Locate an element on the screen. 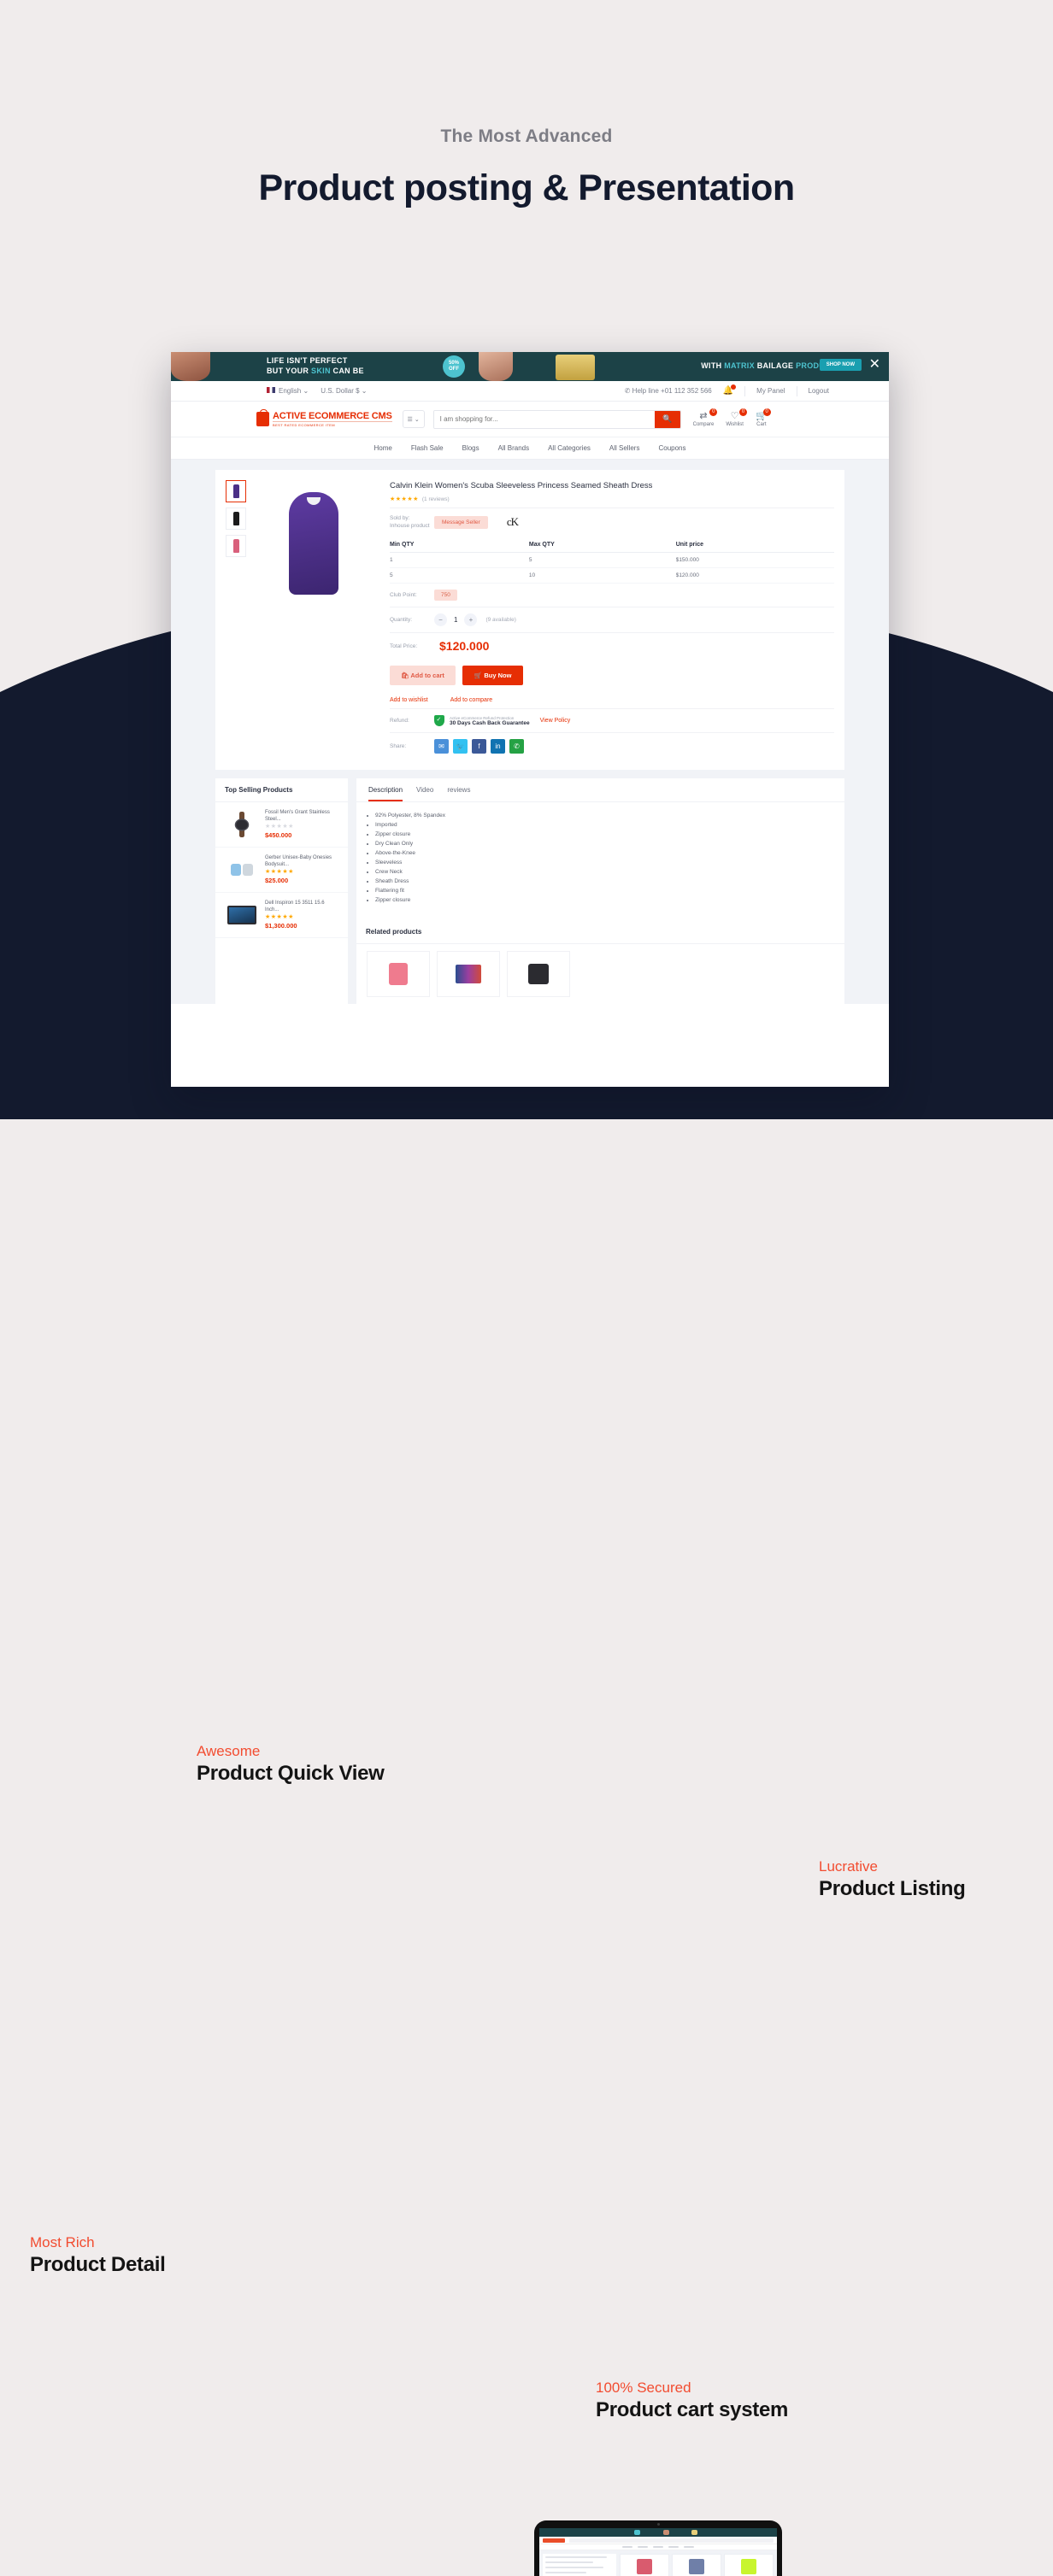  hero-kicker: The Most Advanced is located at coordinates (526, 136).